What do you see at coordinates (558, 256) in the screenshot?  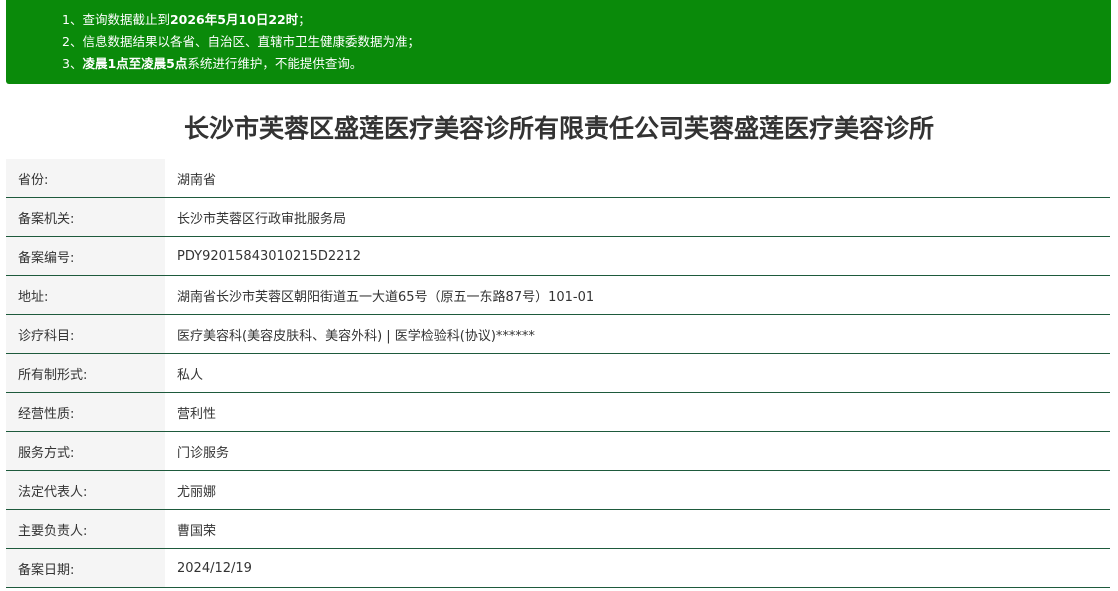 I see `table-row-record-number: 备案编号: PDY92015843010215D2212` at bounding box center [558, 256].